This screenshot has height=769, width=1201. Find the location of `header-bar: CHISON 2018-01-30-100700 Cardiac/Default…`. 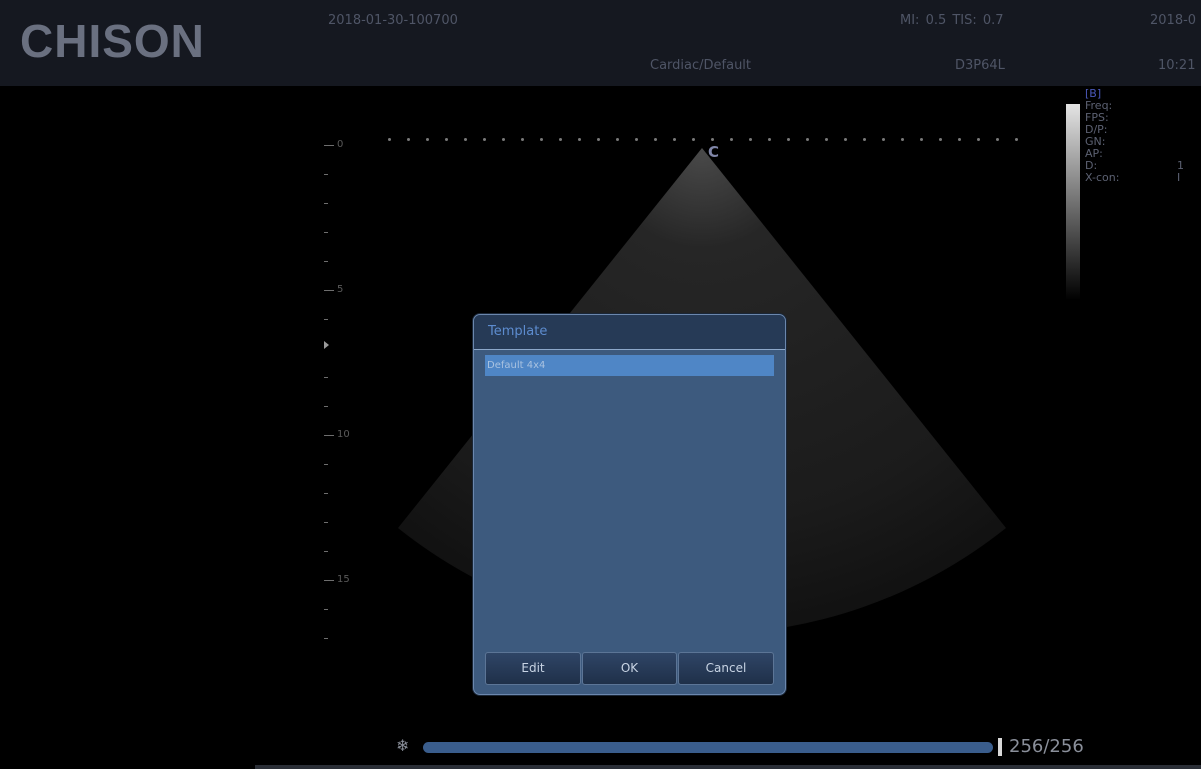

header-bar: CHISON 2018-01-30-100700 Cardiac/Default… is located at coordinates (600, 43).